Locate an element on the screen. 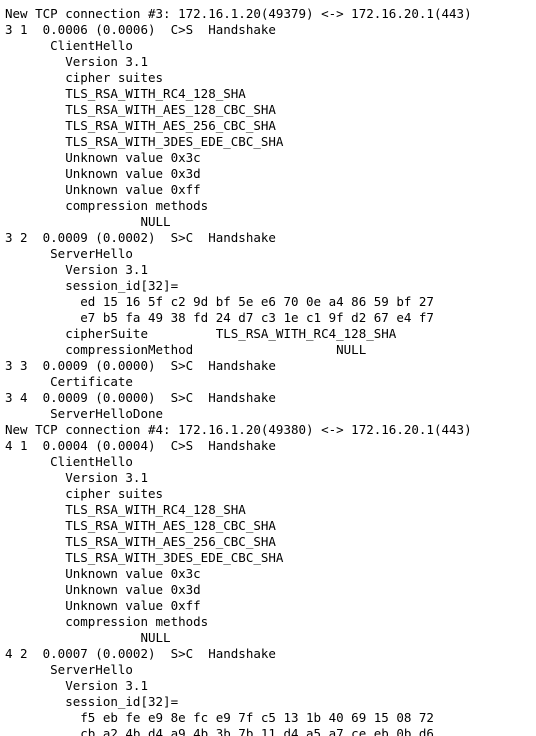 This screenshot has height=736, width=536. terminal-line: Certificate is located at coordinates (69, 381).